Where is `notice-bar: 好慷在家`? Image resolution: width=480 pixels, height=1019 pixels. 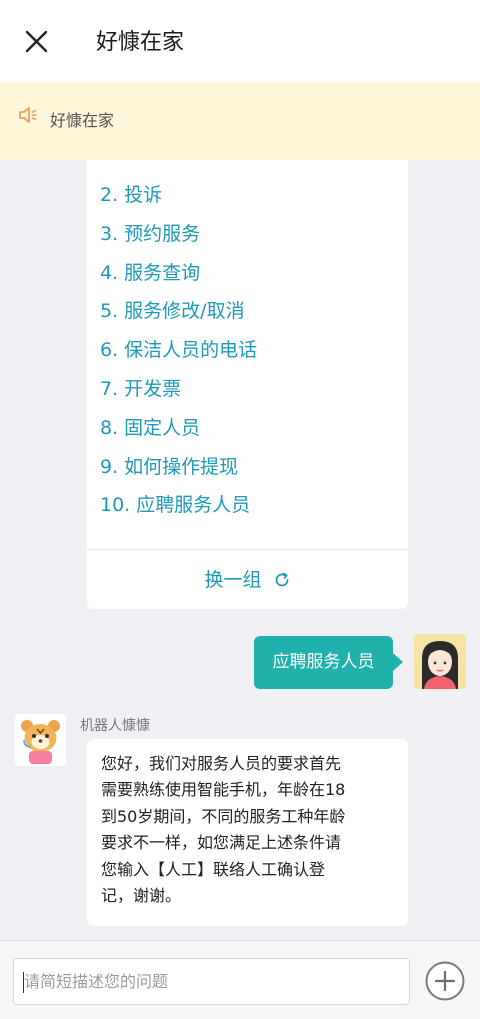
notice-bar: 好慷在家 is located at coordinates (240, 121).